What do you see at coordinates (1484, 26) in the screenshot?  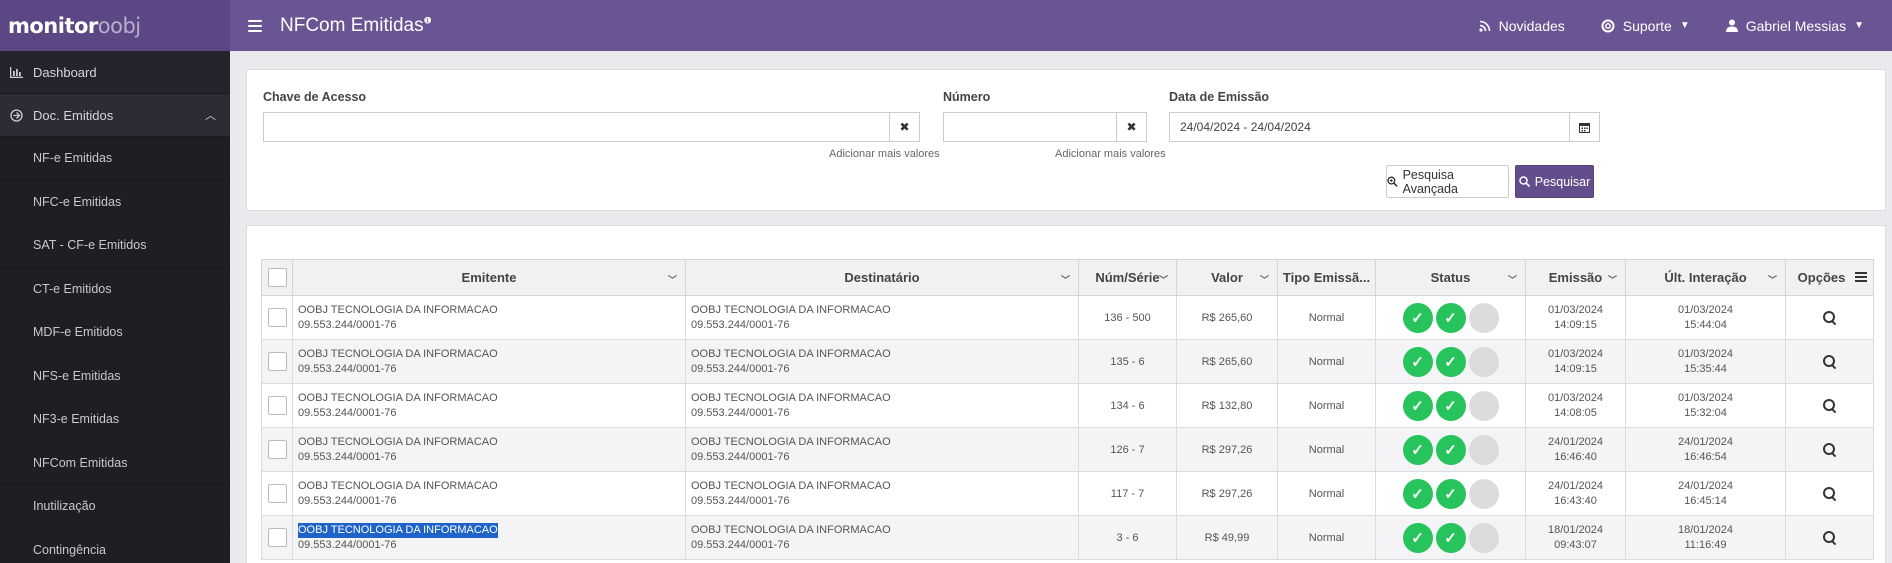 I see `rss-icon` at bounding box center [1484, 26].